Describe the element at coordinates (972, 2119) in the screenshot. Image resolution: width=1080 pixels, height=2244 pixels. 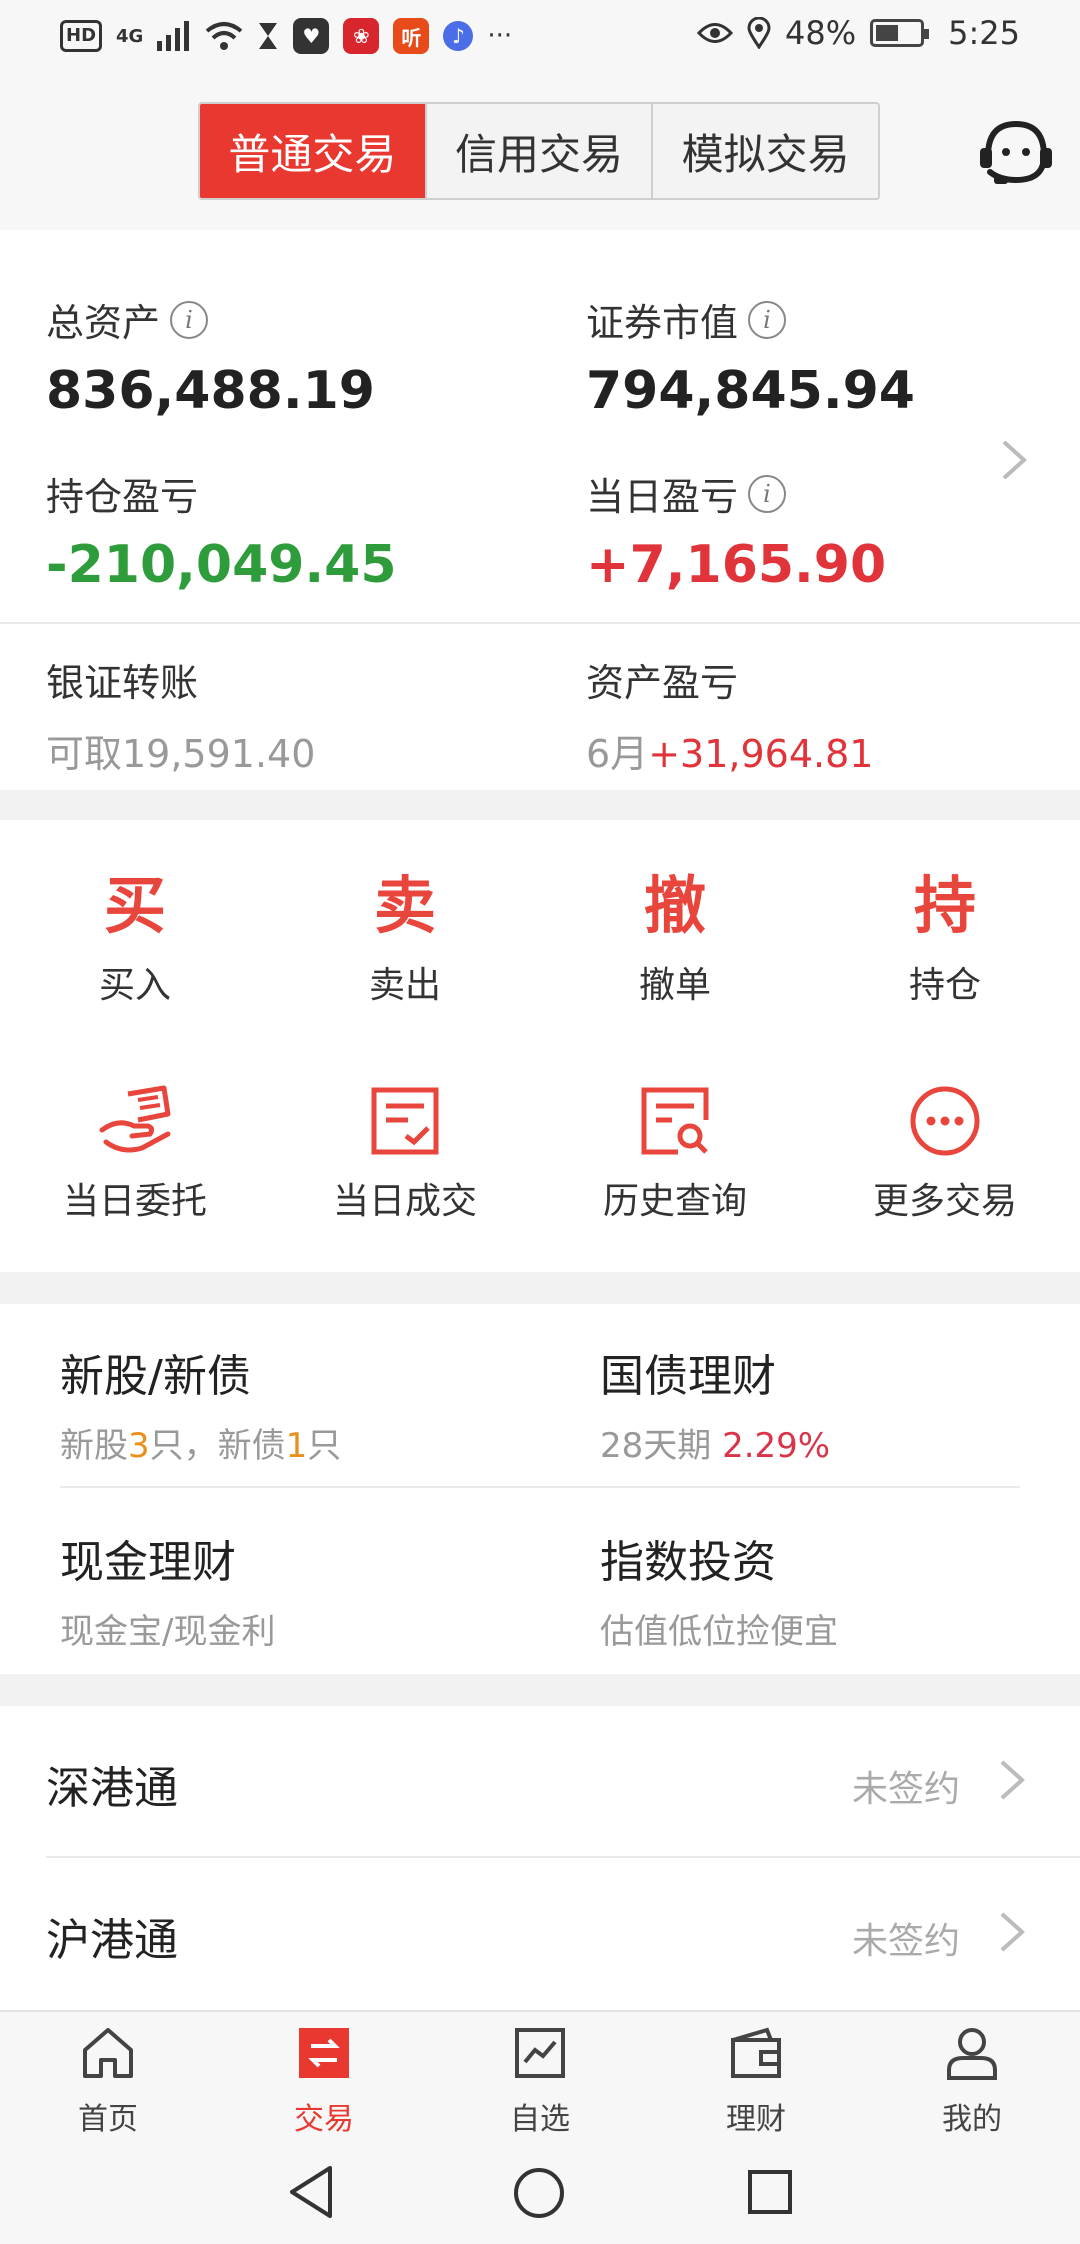
I see `tab-label: 我的` at that location.